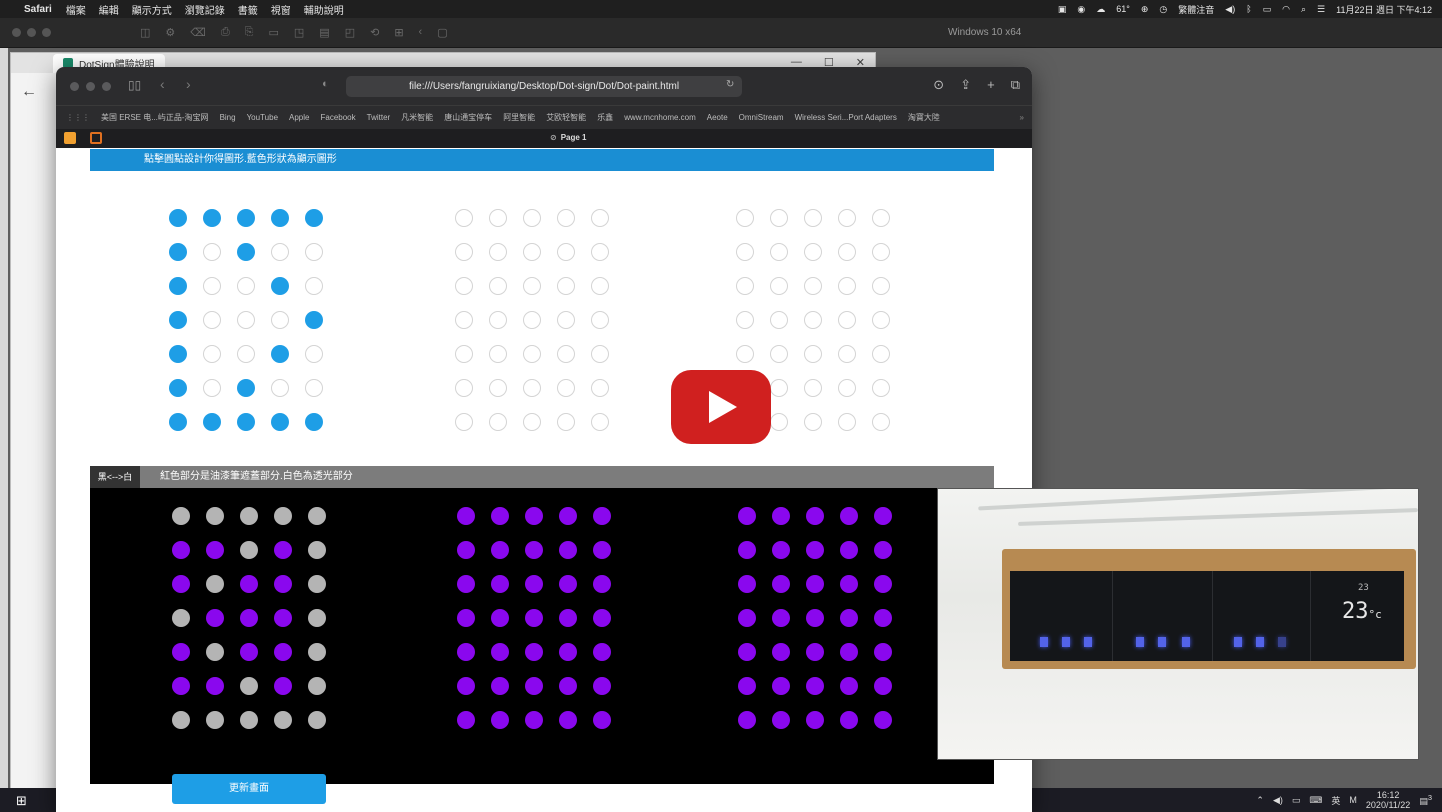 The image size is (1442, 812). I want to click on volume-icon: ◀), so click(1230, 9).